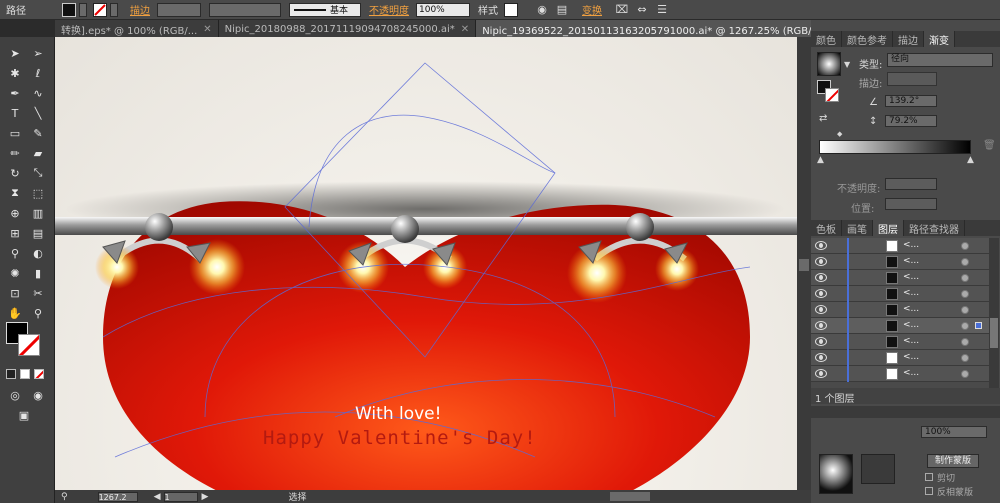 This screenshot has width=1000, height=503. I want to click on magic-wand-icon: ✱, so click(15, 73).